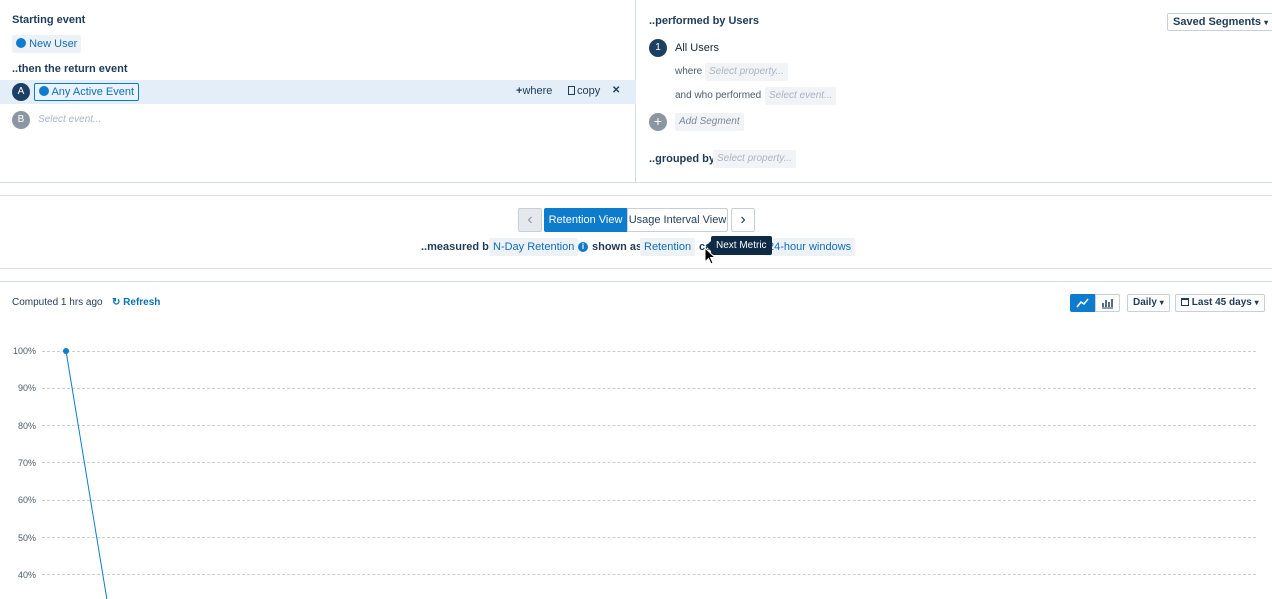 This screenshot has height=599, width=1272. I want to click on line-chart-toggle, so click(1082, 303).